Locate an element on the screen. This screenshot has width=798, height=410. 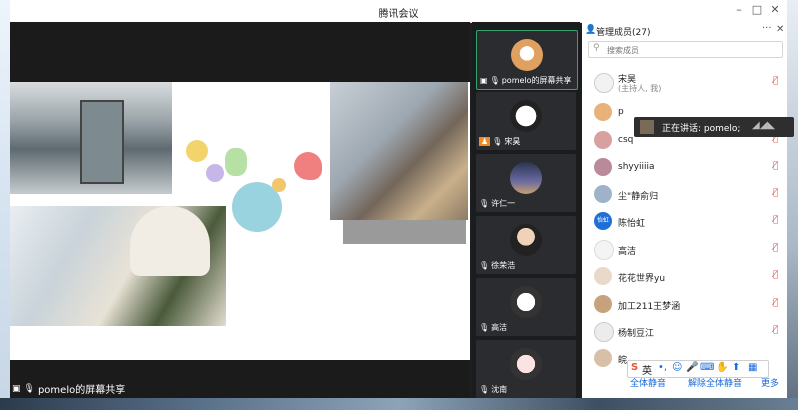
video-tile: 🎙 许仁一 is located at coordinates (526, 183).